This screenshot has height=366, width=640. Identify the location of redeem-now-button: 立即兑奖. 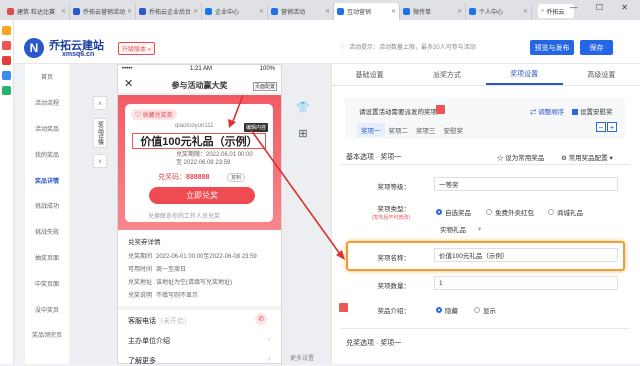
(202, 195).